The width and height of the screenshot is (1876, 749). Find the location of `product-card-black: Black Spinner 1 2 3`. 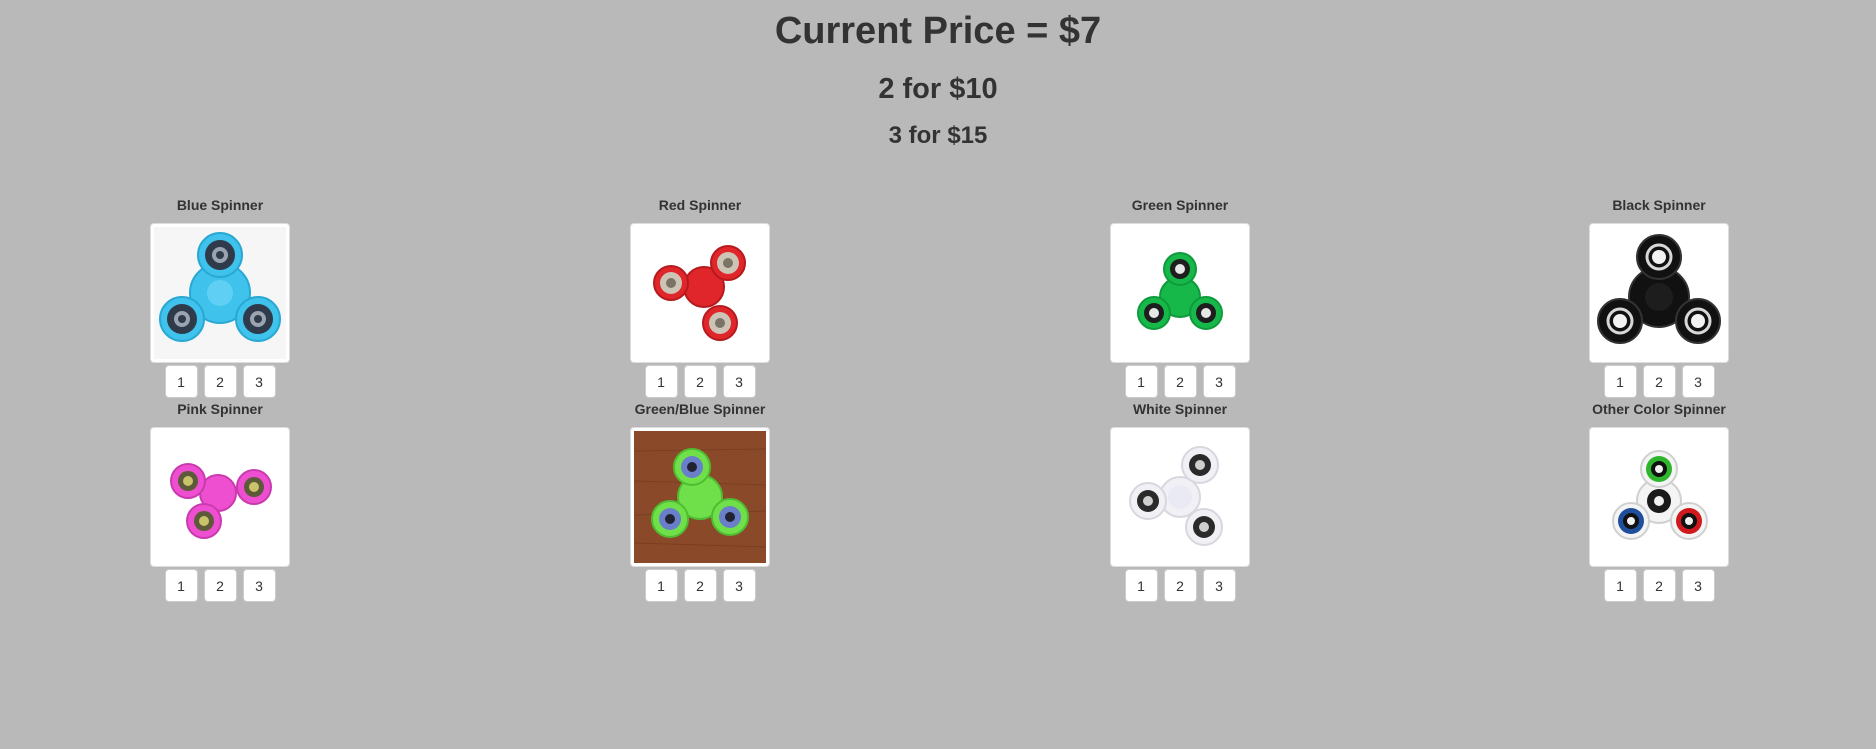

product-card-black: Black Spinner 1 2 3 is located at coordinates (1659, 297).